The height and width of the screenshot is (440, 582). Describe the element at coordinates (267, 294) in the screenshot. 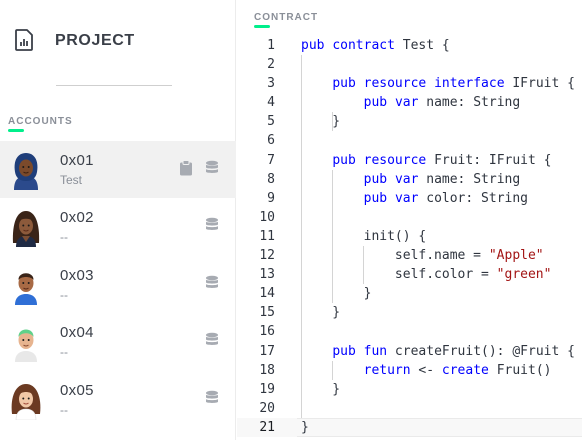

I see `line-number: 14` at that location.